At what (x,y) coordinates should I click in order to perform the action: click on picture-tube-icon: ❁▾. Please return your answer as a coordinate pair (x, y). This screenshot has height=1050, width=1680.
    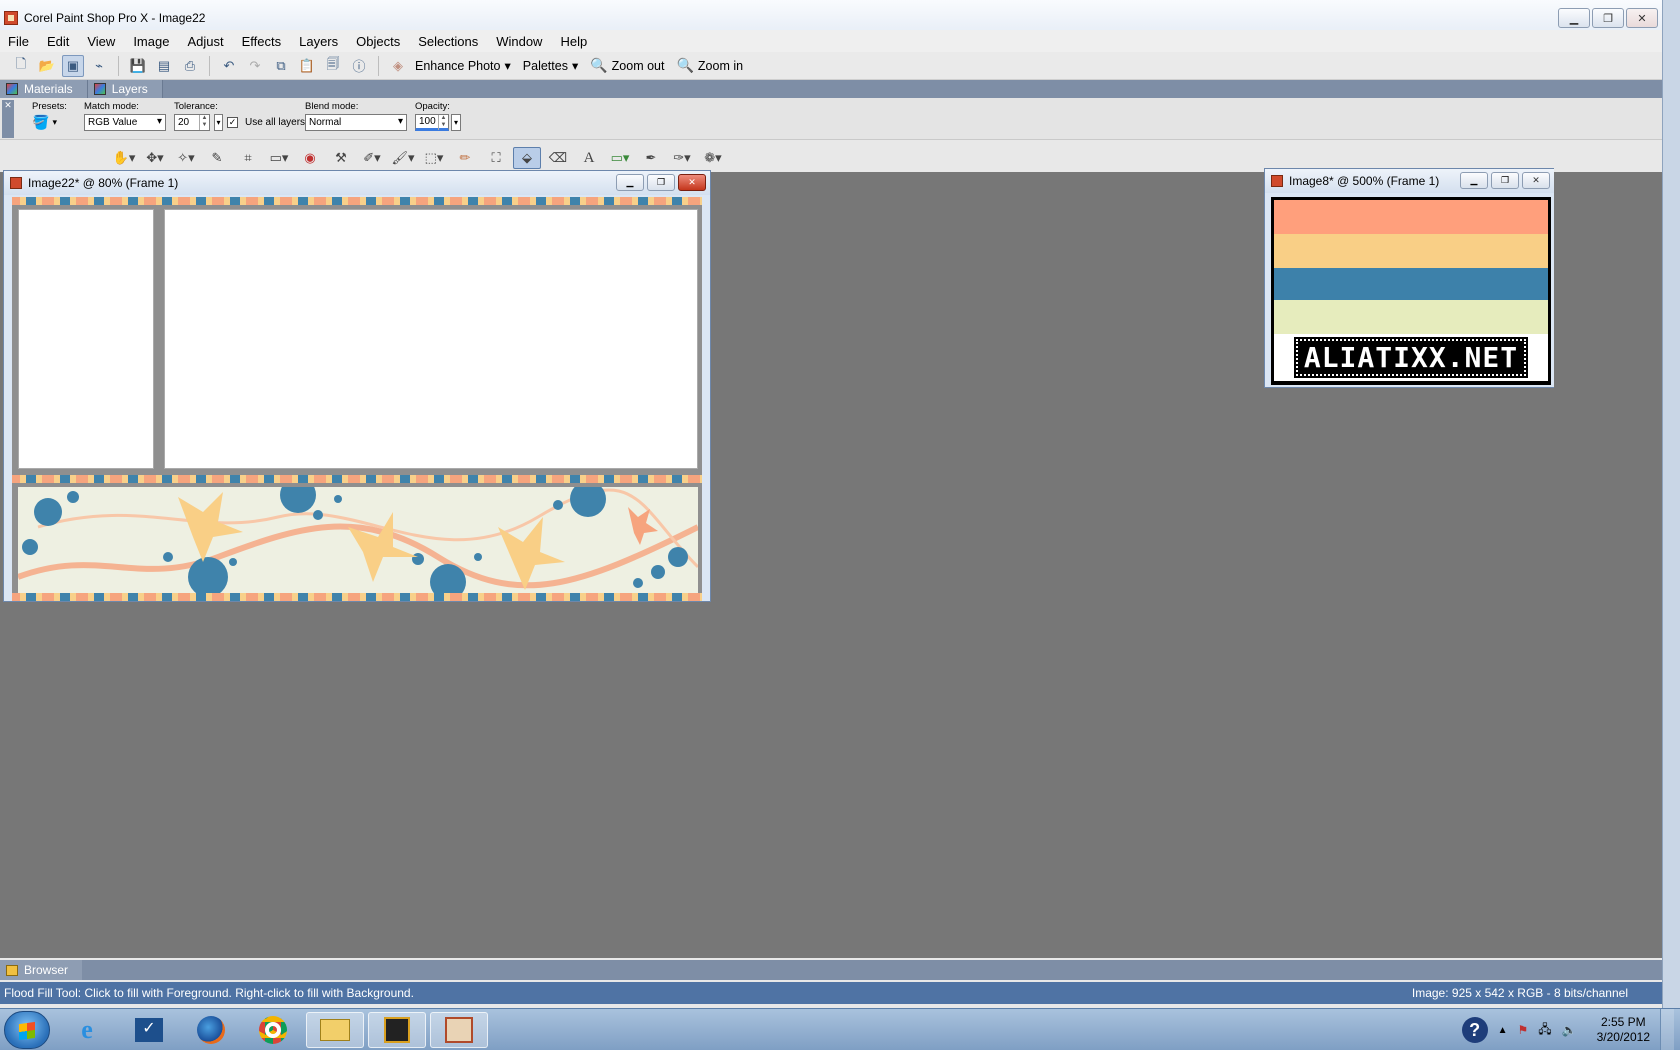
    Looking at the image, I should click on (713, 158).